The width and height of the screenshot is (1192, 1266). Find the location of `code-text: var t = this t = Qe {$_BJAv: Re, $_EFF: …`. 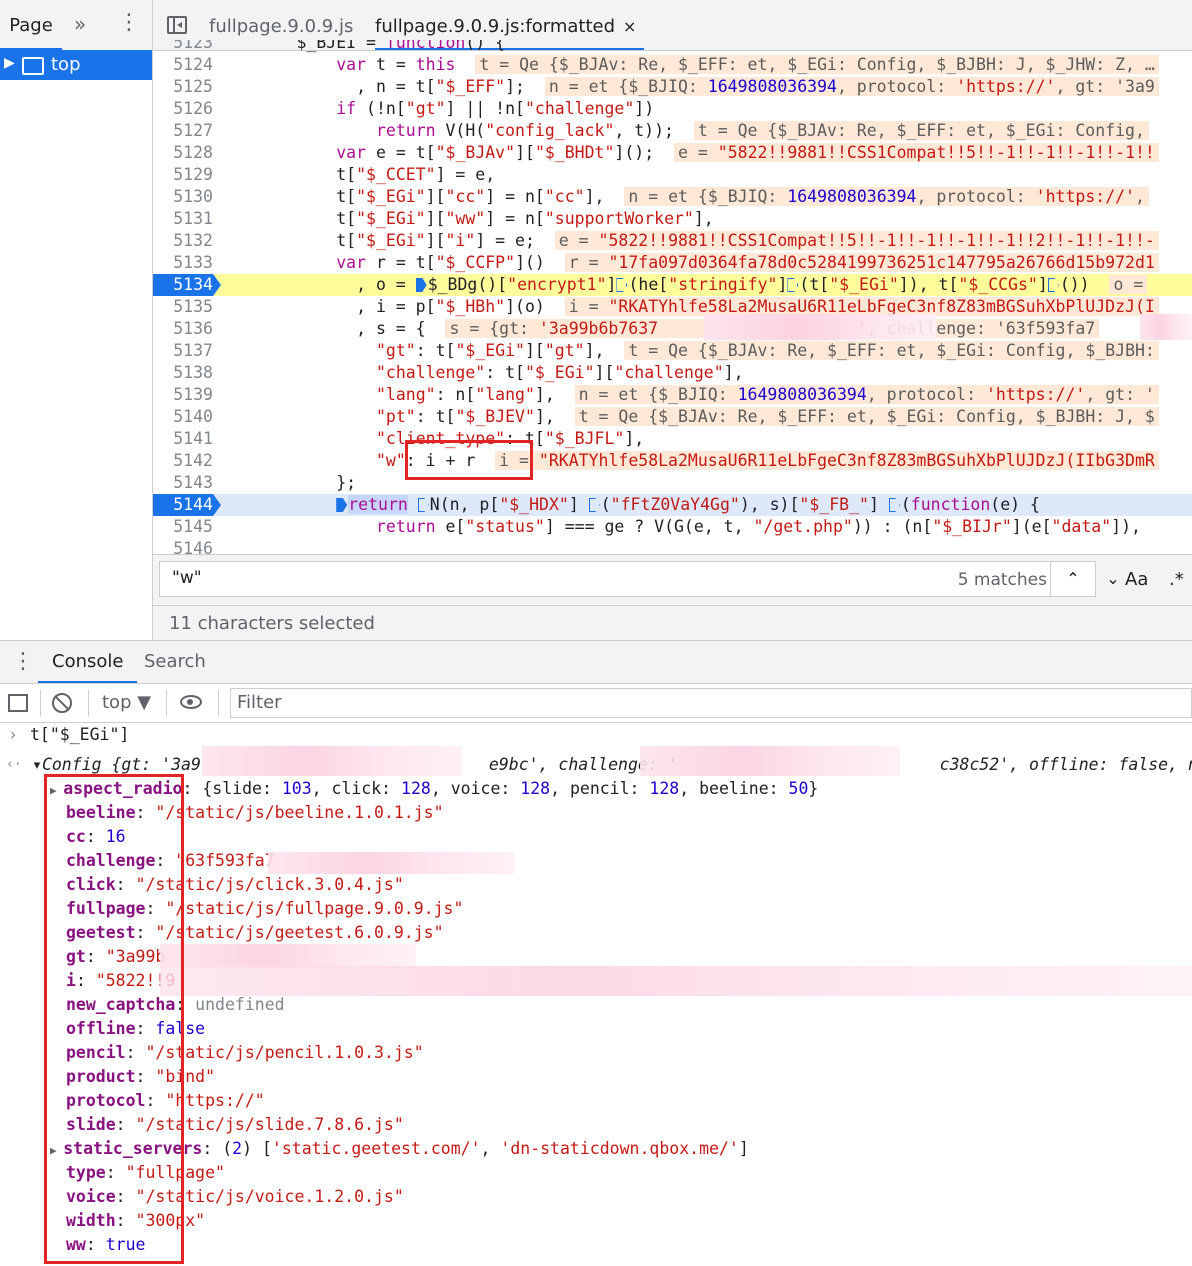

code-text: var t = this t = Qe {$_BJAv: Re, $_EFF: … is located at coordinates (688, 65).